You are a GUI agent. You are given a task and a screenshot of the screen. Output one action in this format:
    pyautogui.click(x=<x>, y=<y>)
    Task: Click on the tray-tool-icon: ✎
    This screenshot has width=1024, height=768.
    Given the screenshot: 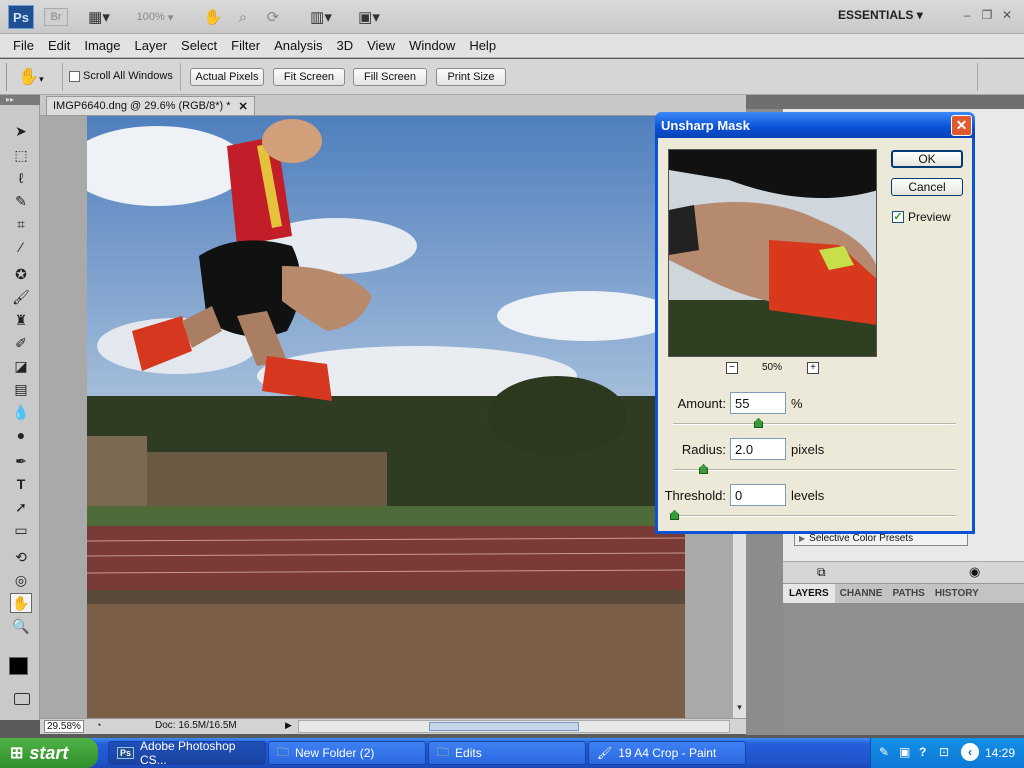 What is the action you would take?
    pyautogui.click(x=884, y=752)
    